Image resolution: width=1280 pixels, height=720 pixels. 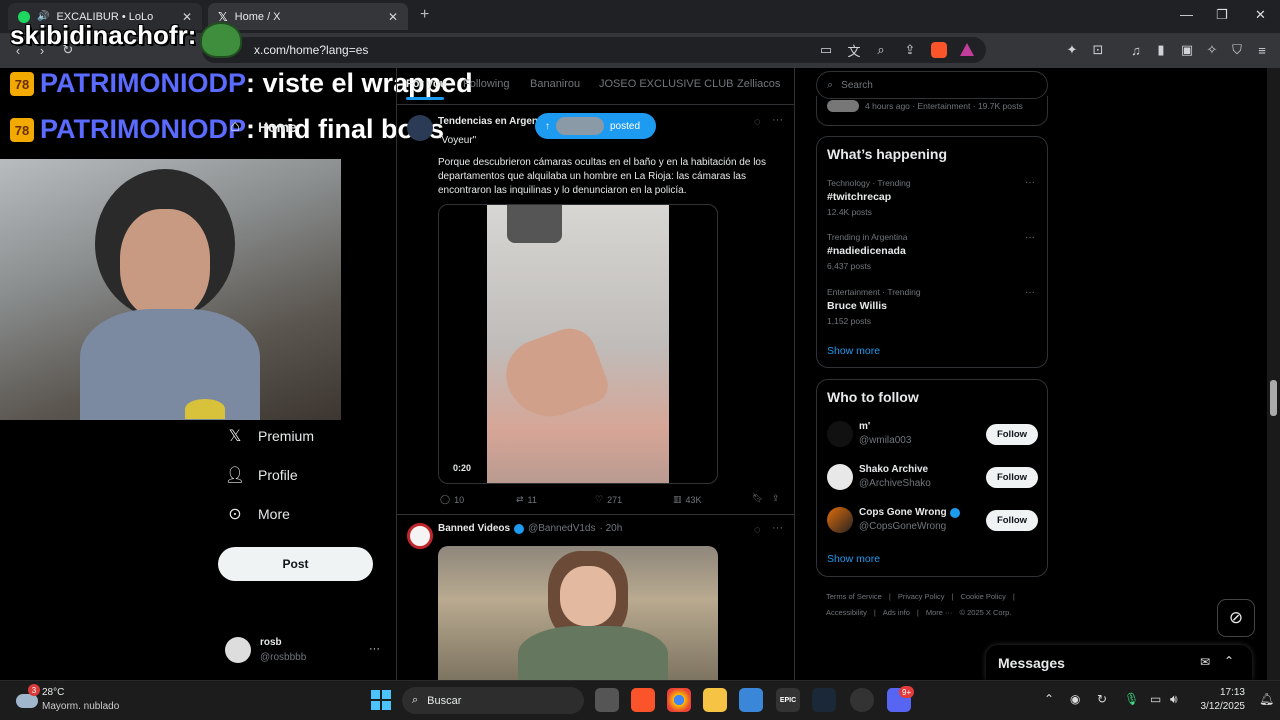 What do you see at coordinates (381, 700) in the screenshot?
I see `windows-start-icon` at bounding box center [381, 700].